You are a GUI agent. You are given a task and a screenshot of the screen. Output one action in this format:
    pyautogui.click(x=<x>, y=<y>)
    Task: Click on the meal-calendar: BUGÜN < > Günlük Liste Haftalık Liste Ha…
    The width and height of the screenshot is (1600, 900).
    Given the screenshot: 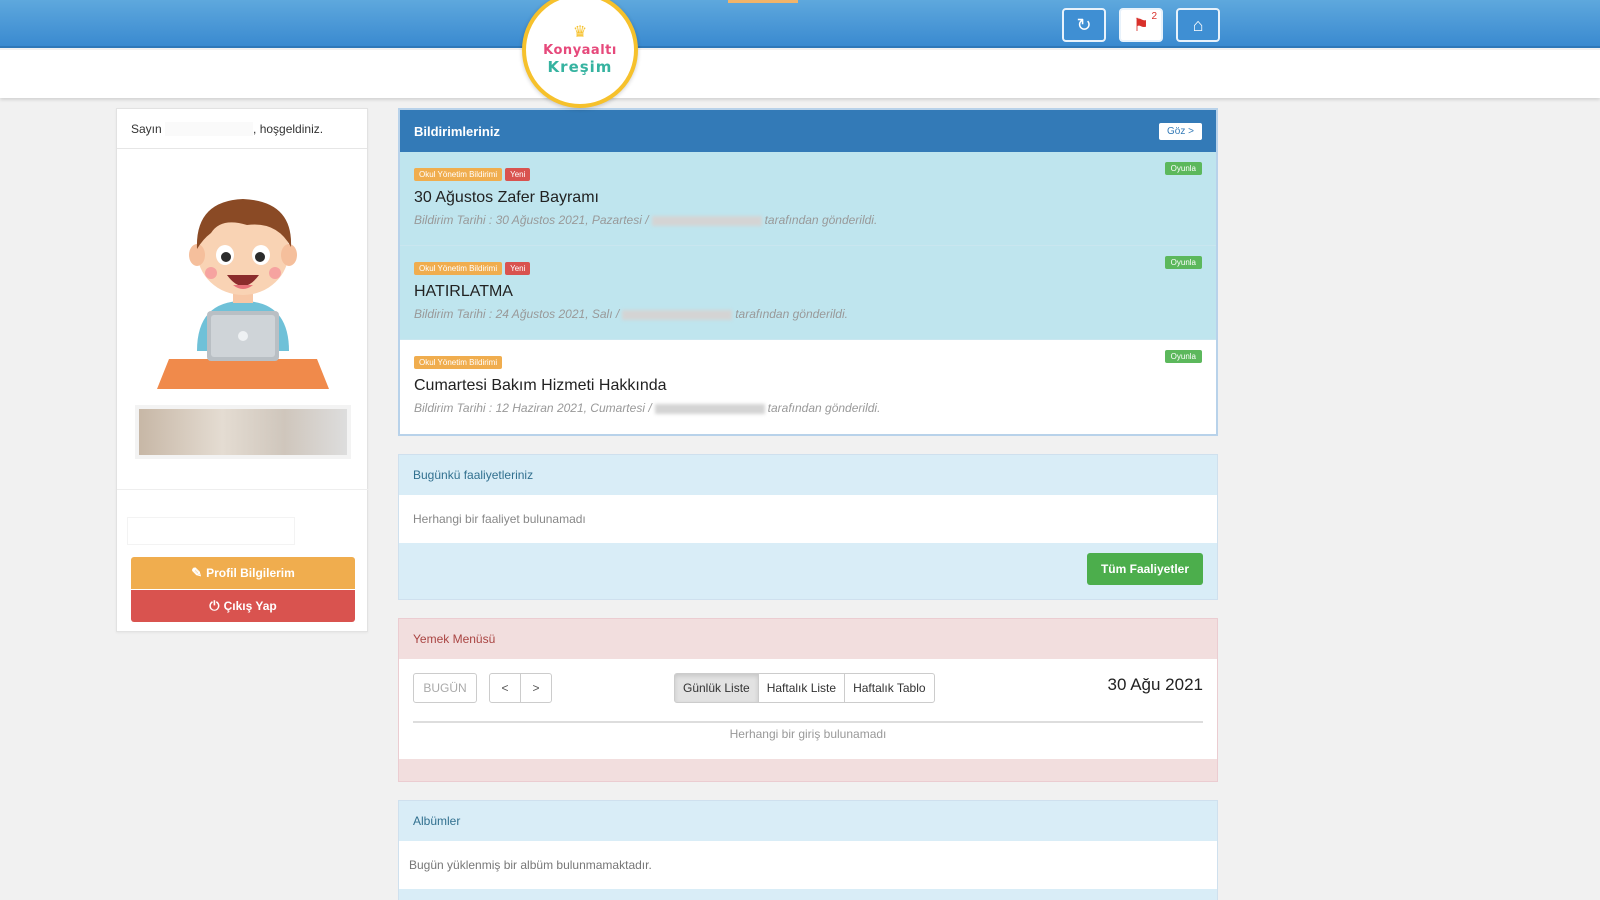 What is the action you would take?
    pyautogui.click(x=808, y=709)
    